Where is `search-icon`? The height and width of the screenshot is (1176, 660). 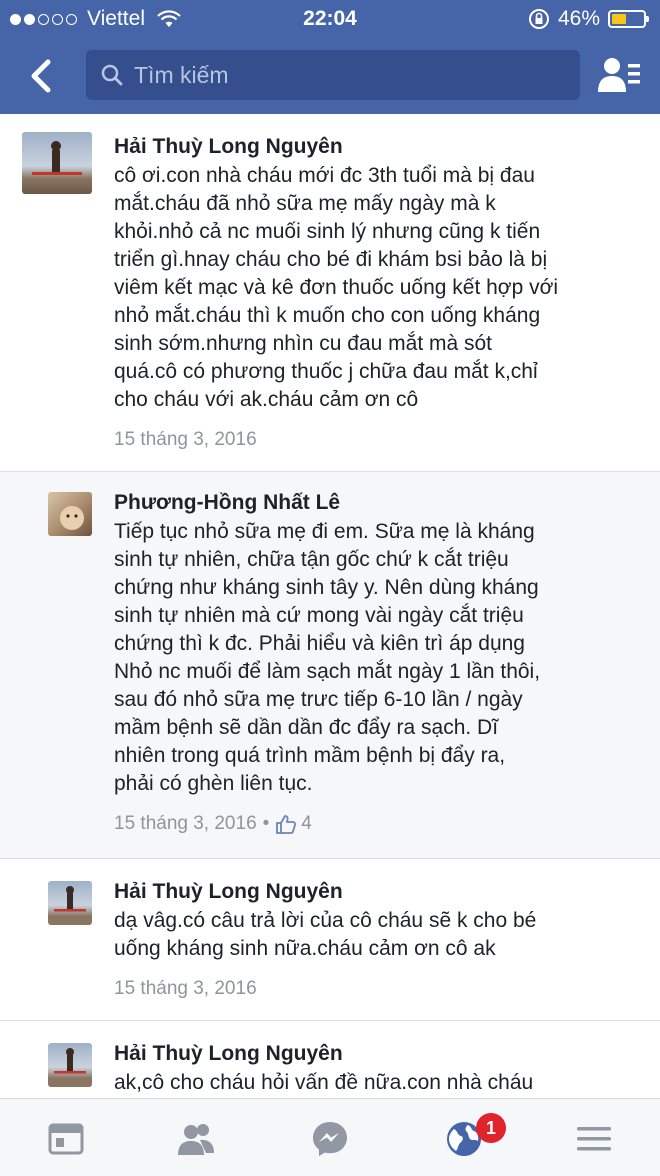 search-icon is located at coordinates (112, 75).